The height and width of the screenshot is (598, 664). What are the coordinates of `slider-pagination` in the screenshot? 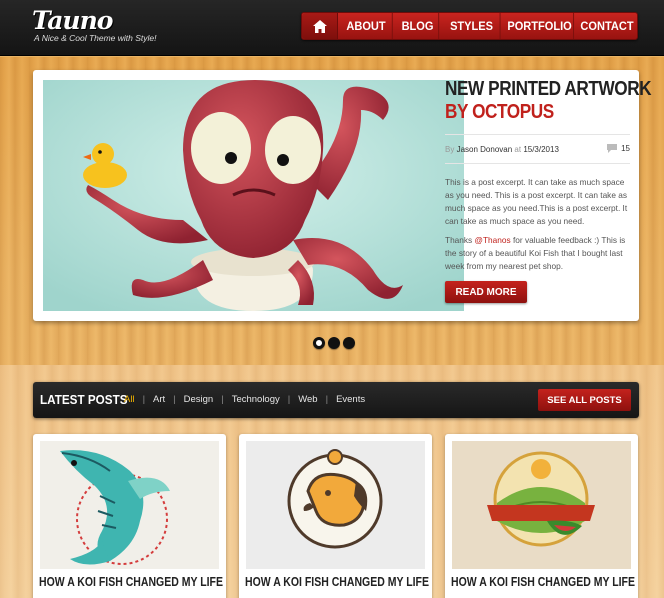 It's located at (334, 343).